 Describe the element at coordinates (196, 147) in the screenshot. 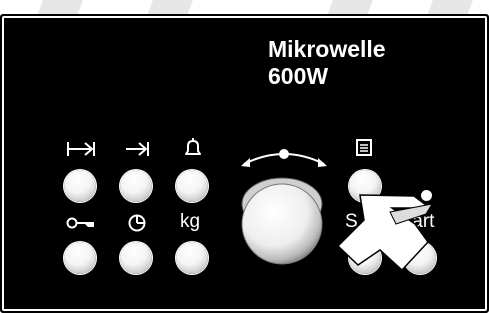

I see `bell-icon` at that location.